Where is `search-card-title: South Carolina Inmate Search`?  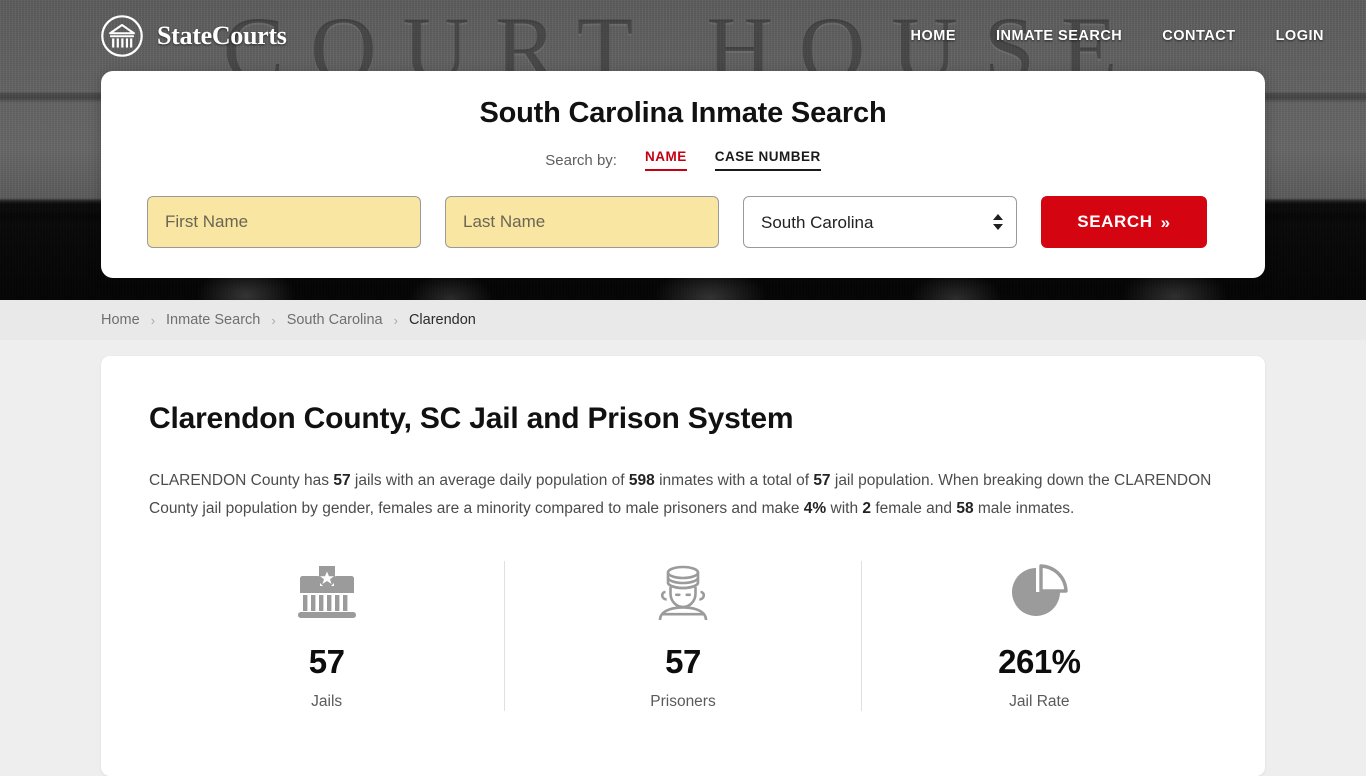 search-card-title: South Carolina Inmate Search is located at coordinates (683, 113).